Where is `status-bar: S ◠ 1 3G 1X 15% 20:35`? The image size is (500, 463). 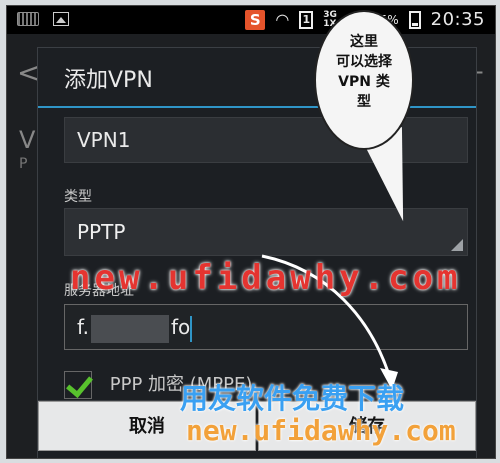 status-bar: S ◠ 1 3G 1X 15% 20:35 is located at coordinates (251, 20).